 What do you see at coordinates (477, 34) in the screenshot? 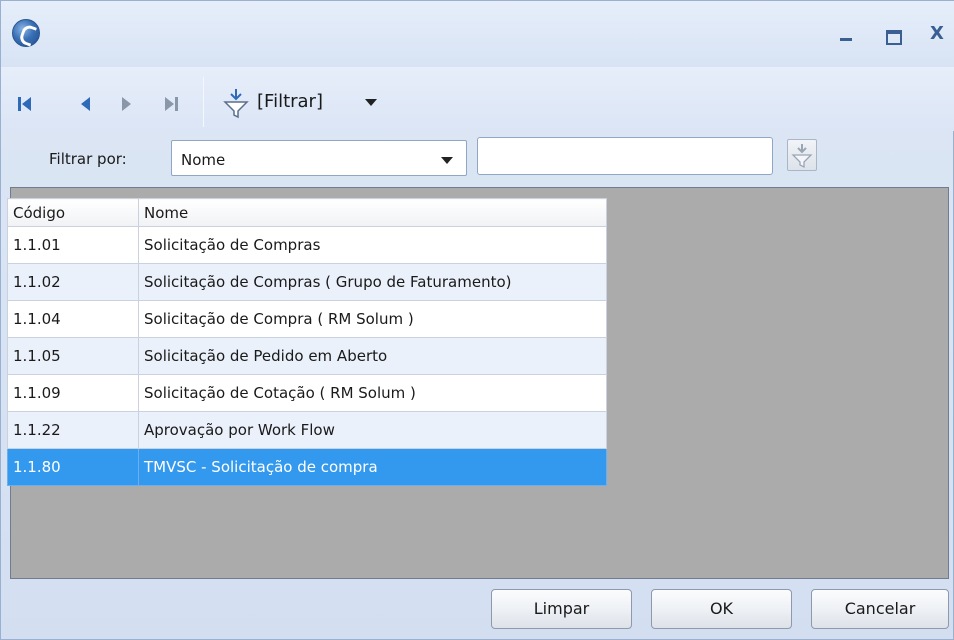
I see `title-bar: X` at bounding box center [477, 34].